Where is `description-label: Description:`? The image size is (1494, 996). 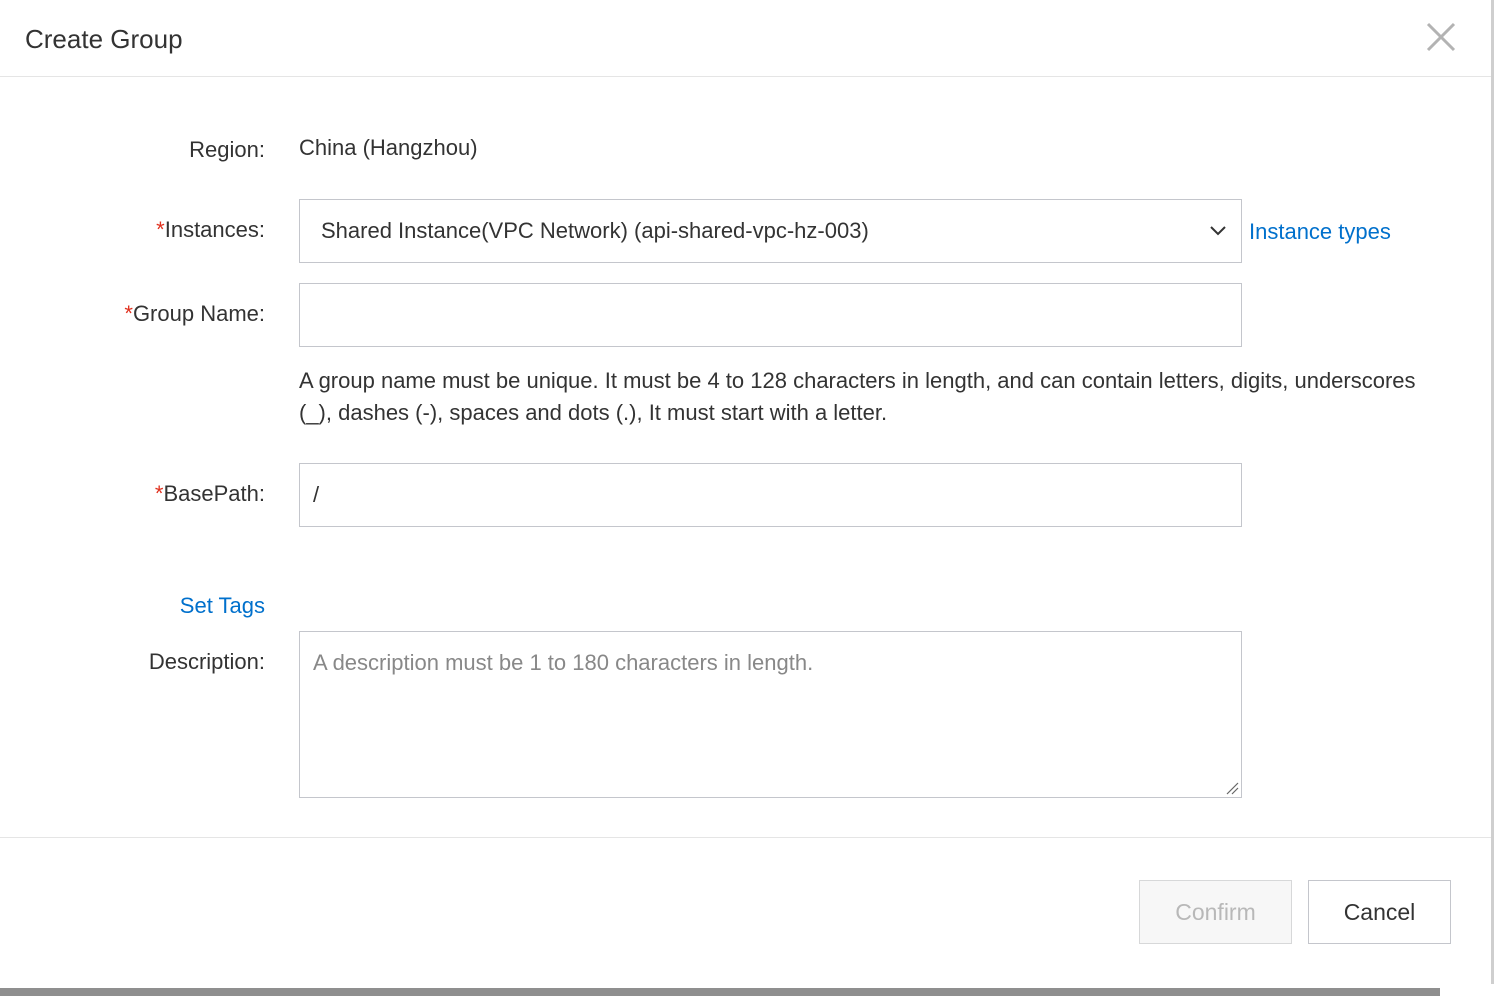
description-label: Description: is located at coordinates (206, 661).